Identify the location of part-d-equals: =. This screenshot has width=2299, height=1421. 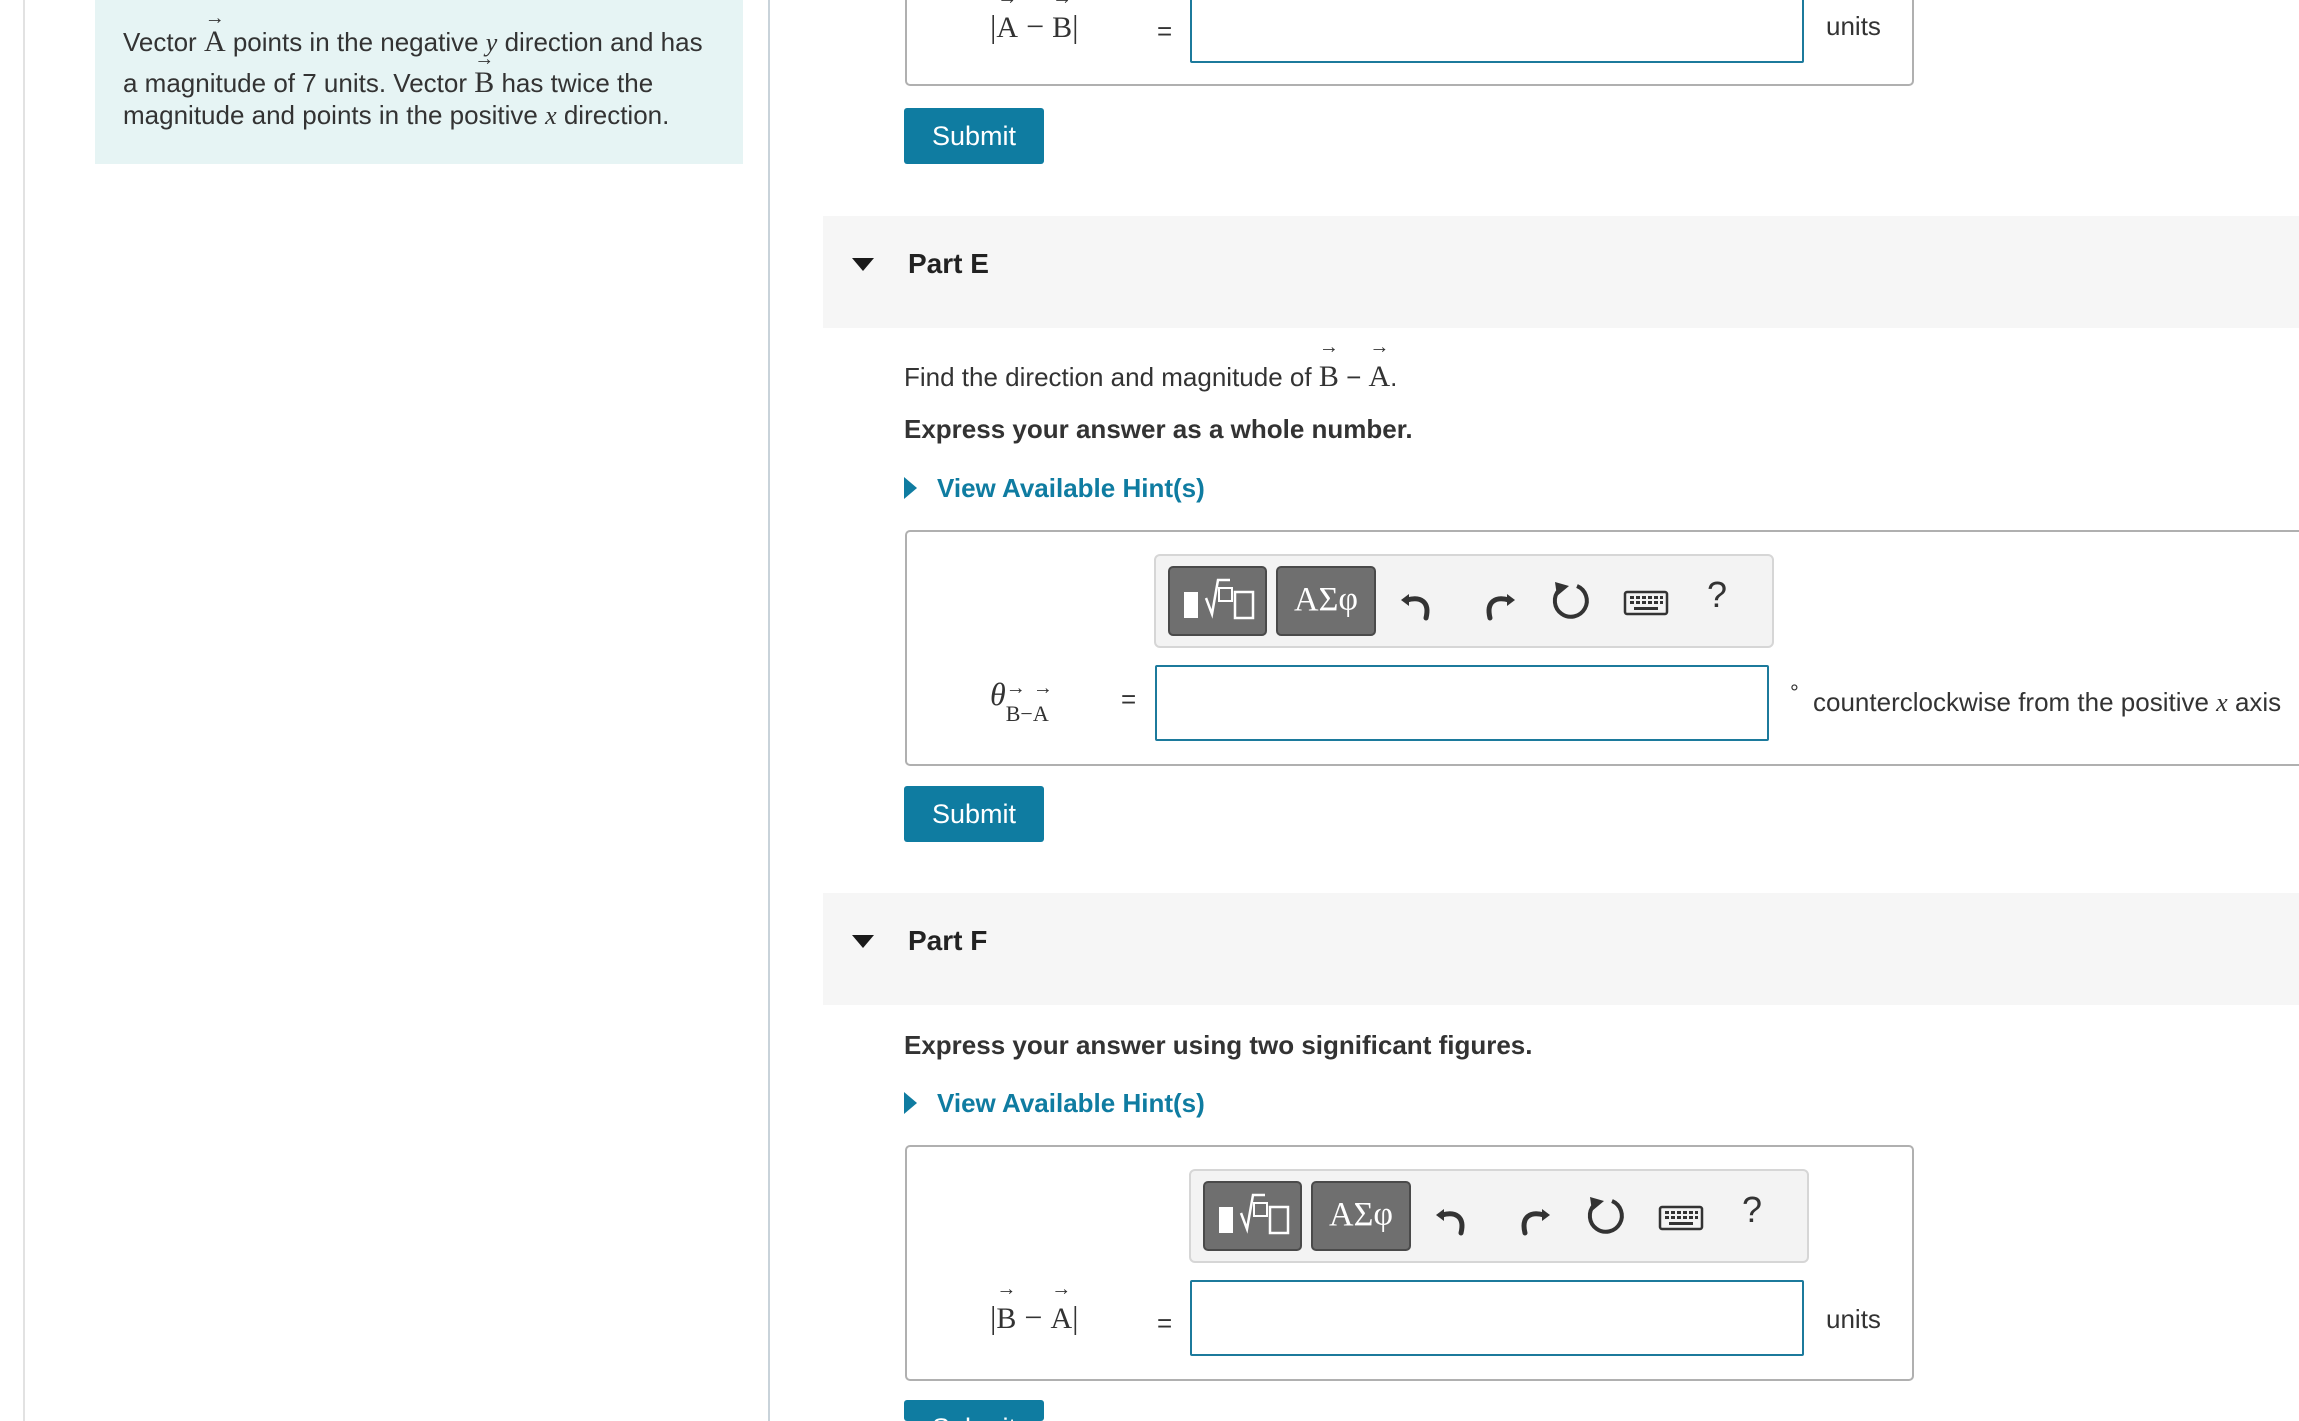
(1165, 31).